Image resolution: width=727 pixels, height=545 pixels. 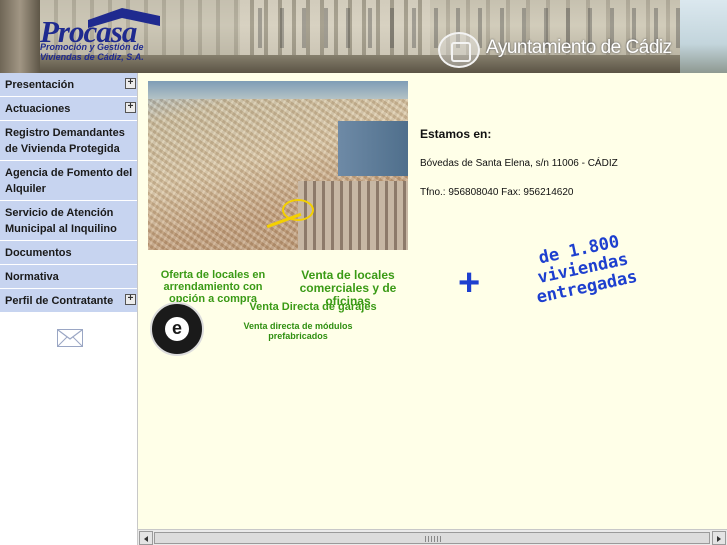 I want to click on badge-letter: e, so click(x=177, y=329).